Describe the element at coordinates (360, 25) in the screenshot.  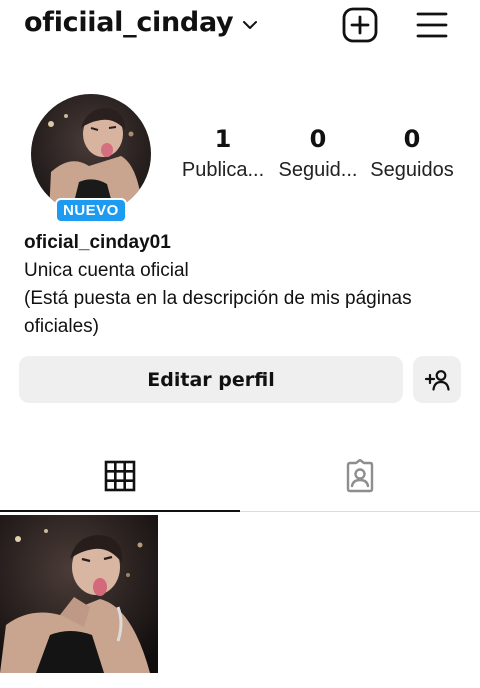
I see `add-post-icon` at that location.